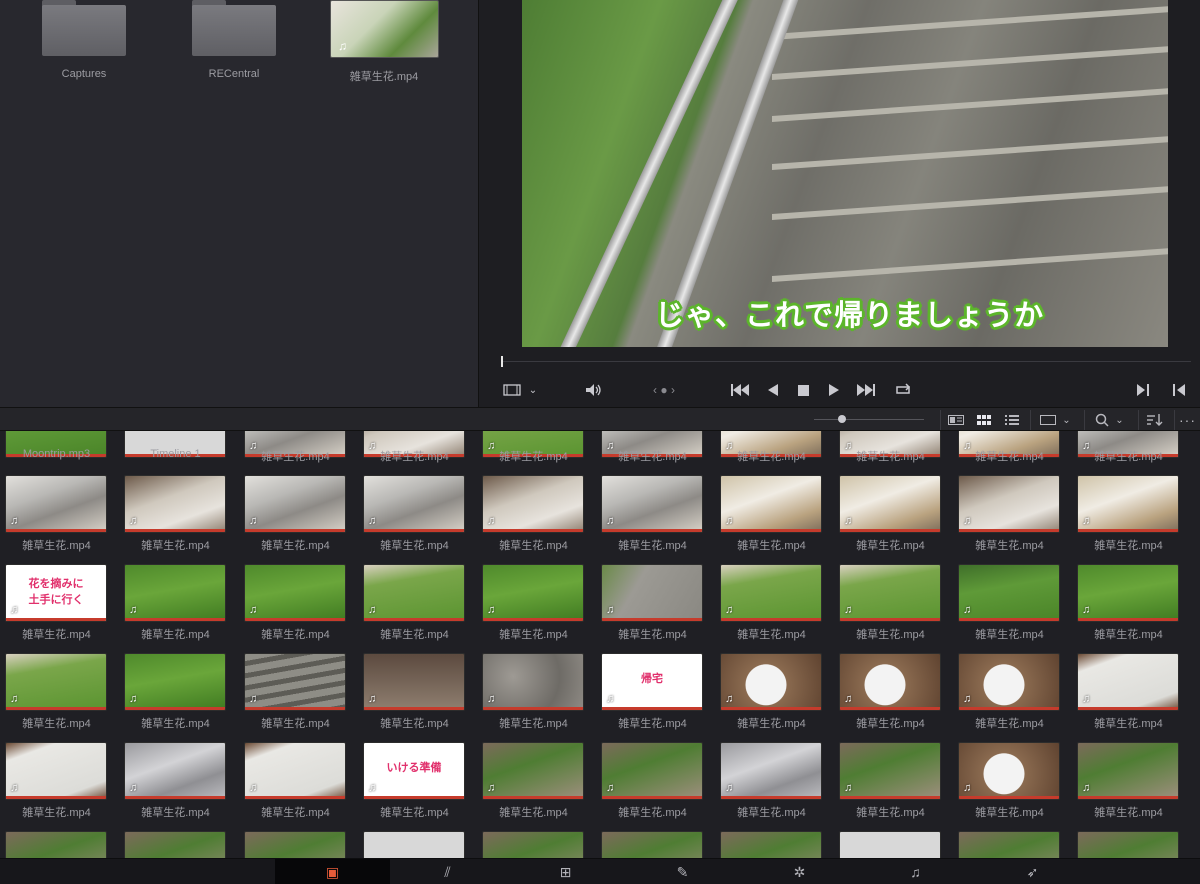  Describe the element at coordinates (866, 390) in the screenshot. I see `skip-end-button` at that location.